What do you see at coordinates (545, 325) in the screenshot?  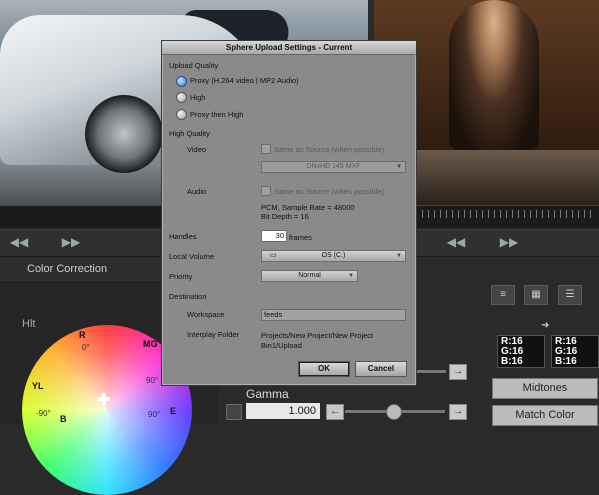 I see `arrow-right-icon-match: ➜` at bounding box center [545, 325].